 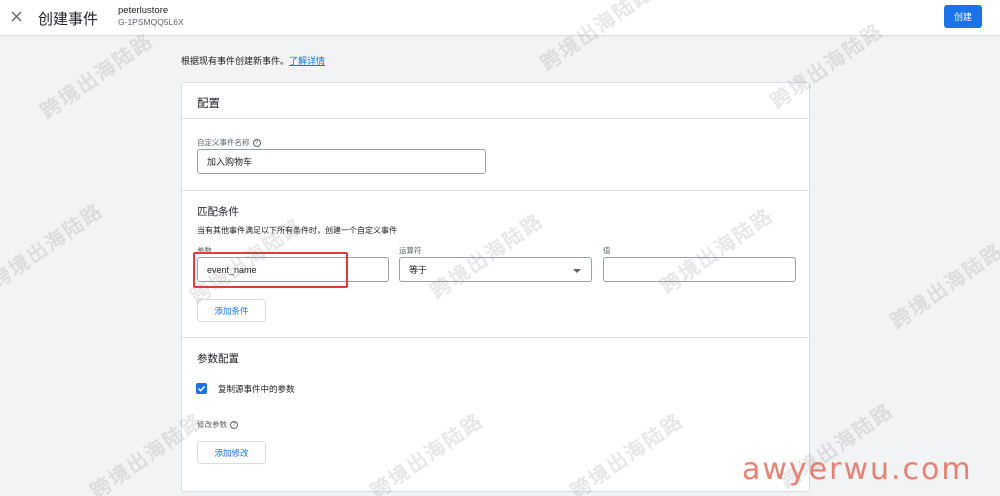 I want to click on copy-params-checkbox, so click(x=201, y=388).